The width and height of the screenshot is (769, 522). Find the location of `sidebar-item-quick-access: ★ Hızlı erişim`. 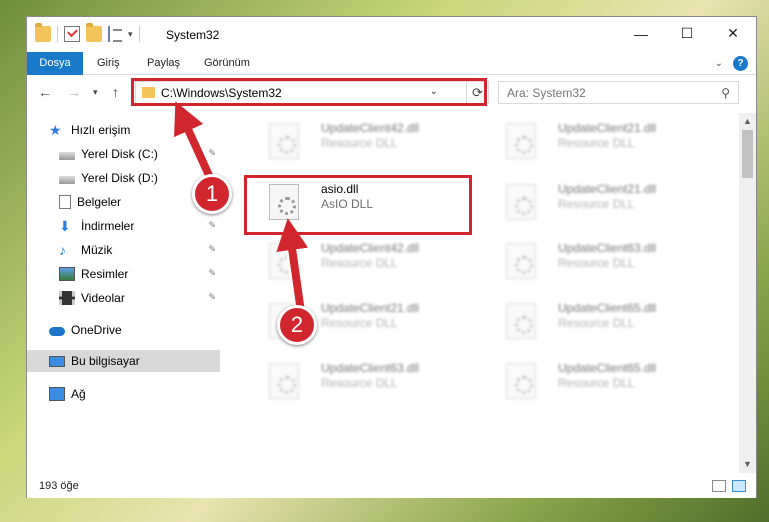

sidebar-item-quick-access: ★ Hızlı erişim is located at coordinates (123, 130).